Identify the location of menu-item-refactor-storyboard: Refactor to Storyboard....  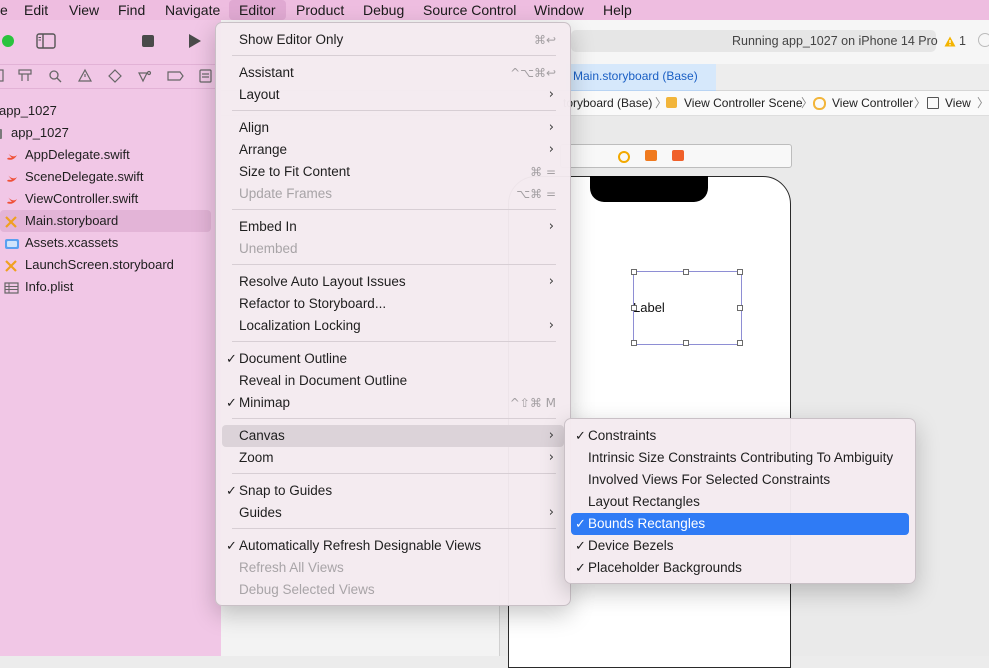
(393, 304).